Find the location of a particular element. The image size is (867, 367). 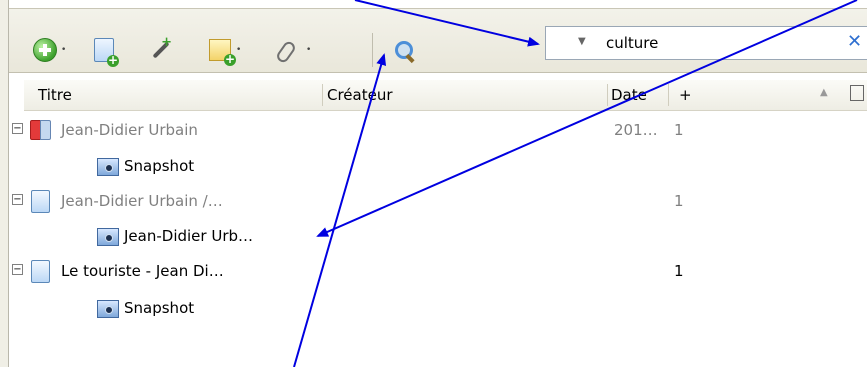

item-title: Jean-Didier Urbain is located at coordinates (129, 130).